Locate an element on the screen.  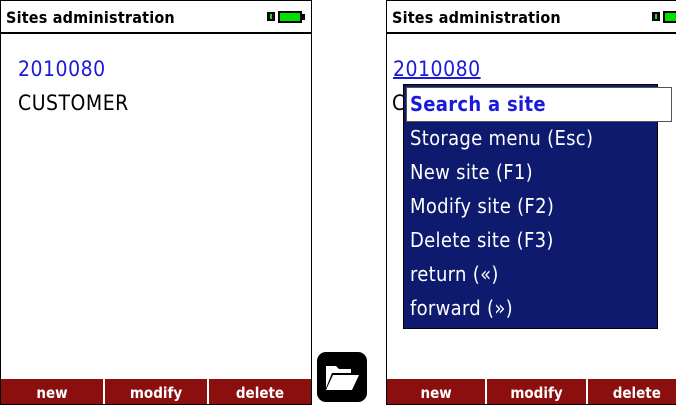
site-name: CUSTOMER is located at coordinates (73, 103).